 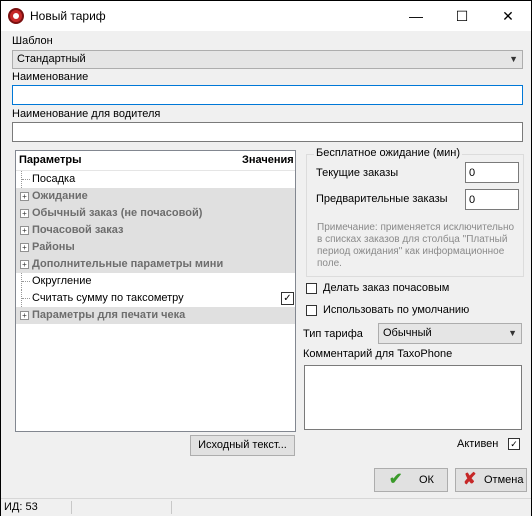 I want to click on taximeter-checkbox: ✓, so click(x=287, y=298).